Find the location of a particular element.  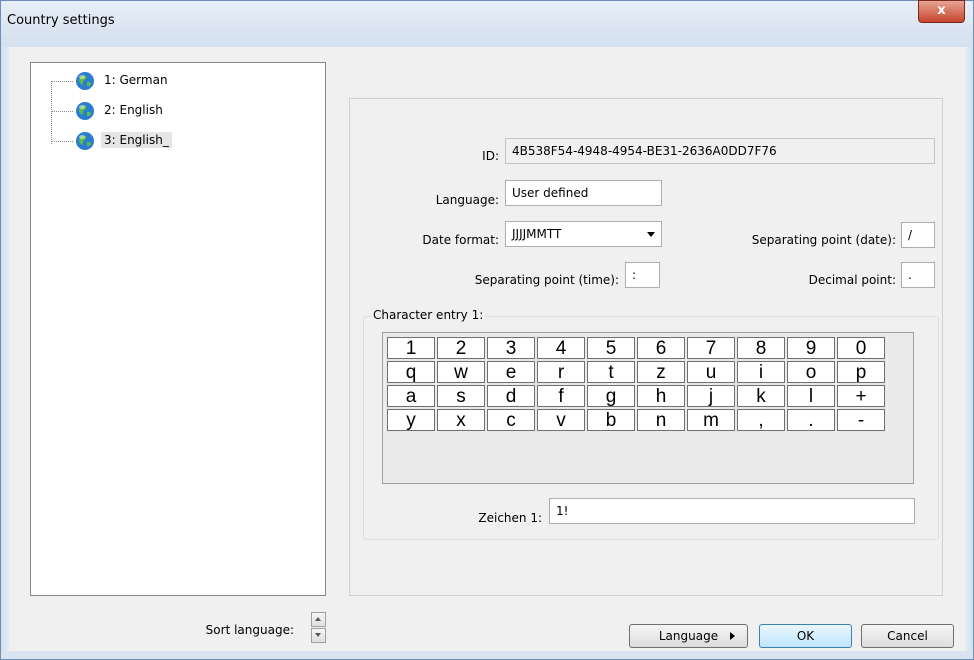

key-button: z is located at coordinates (661, 372).